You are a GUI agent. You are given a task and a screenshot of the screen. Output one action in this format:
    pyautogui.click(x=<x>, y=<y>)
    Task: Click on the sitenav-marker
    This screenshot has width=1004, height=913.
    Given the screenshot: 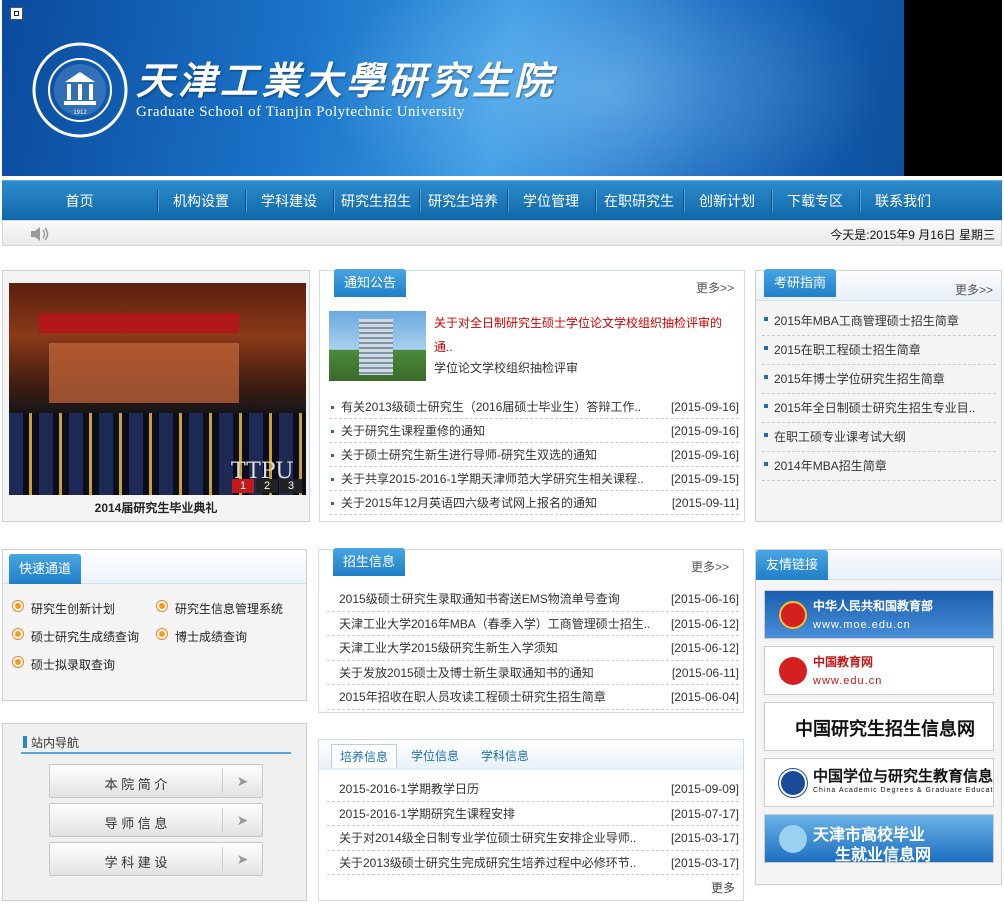 What is the action you would take?
    pyautogui.click(x=25, y=742)
    